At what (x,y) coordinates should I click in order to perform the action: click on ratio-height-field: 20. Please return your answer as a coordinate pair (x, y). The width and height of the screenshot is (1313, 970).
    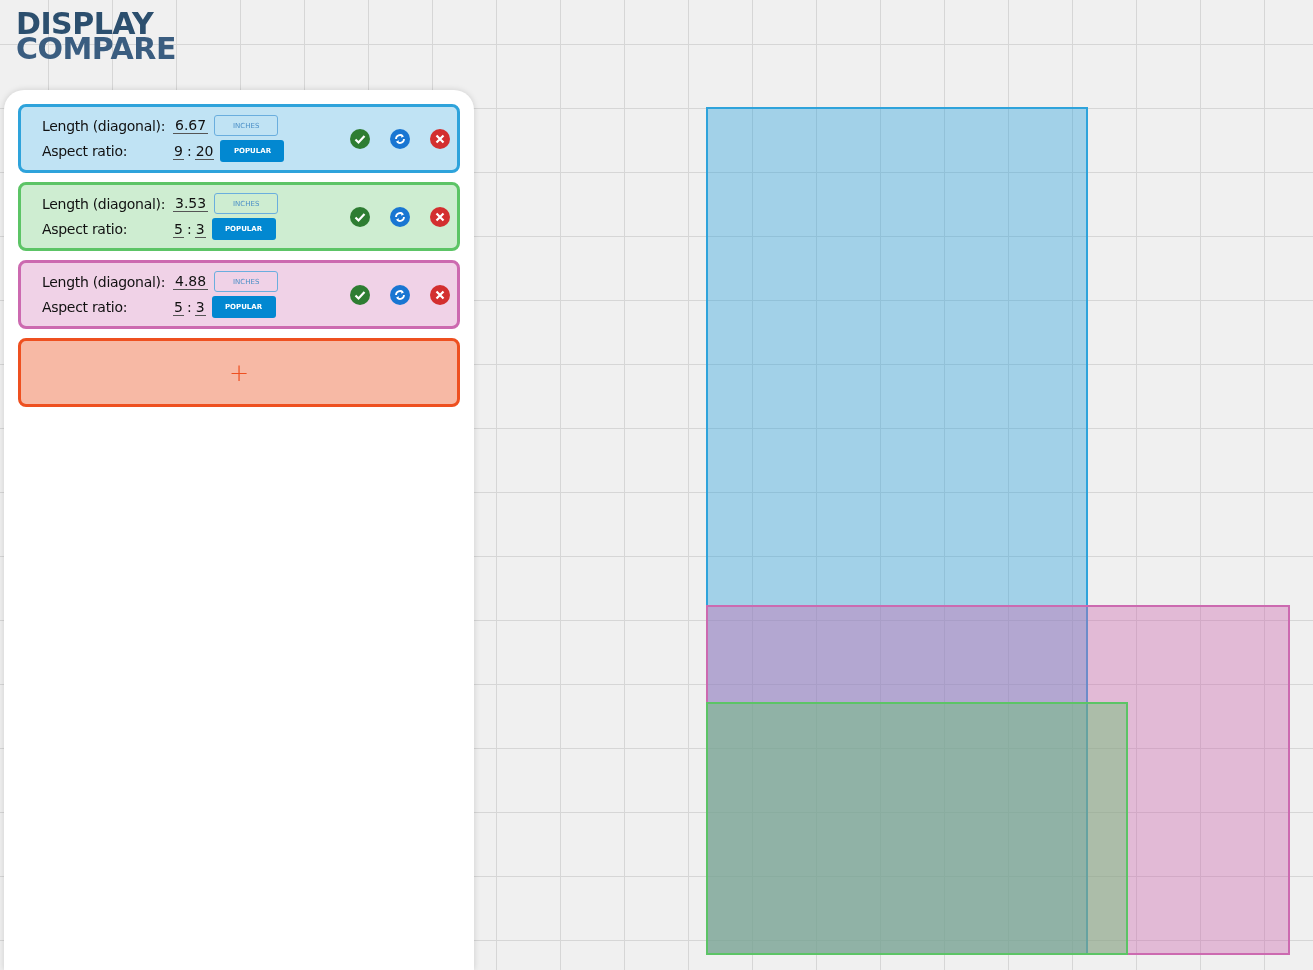
    Looking at the image, I should click on (204, 151).